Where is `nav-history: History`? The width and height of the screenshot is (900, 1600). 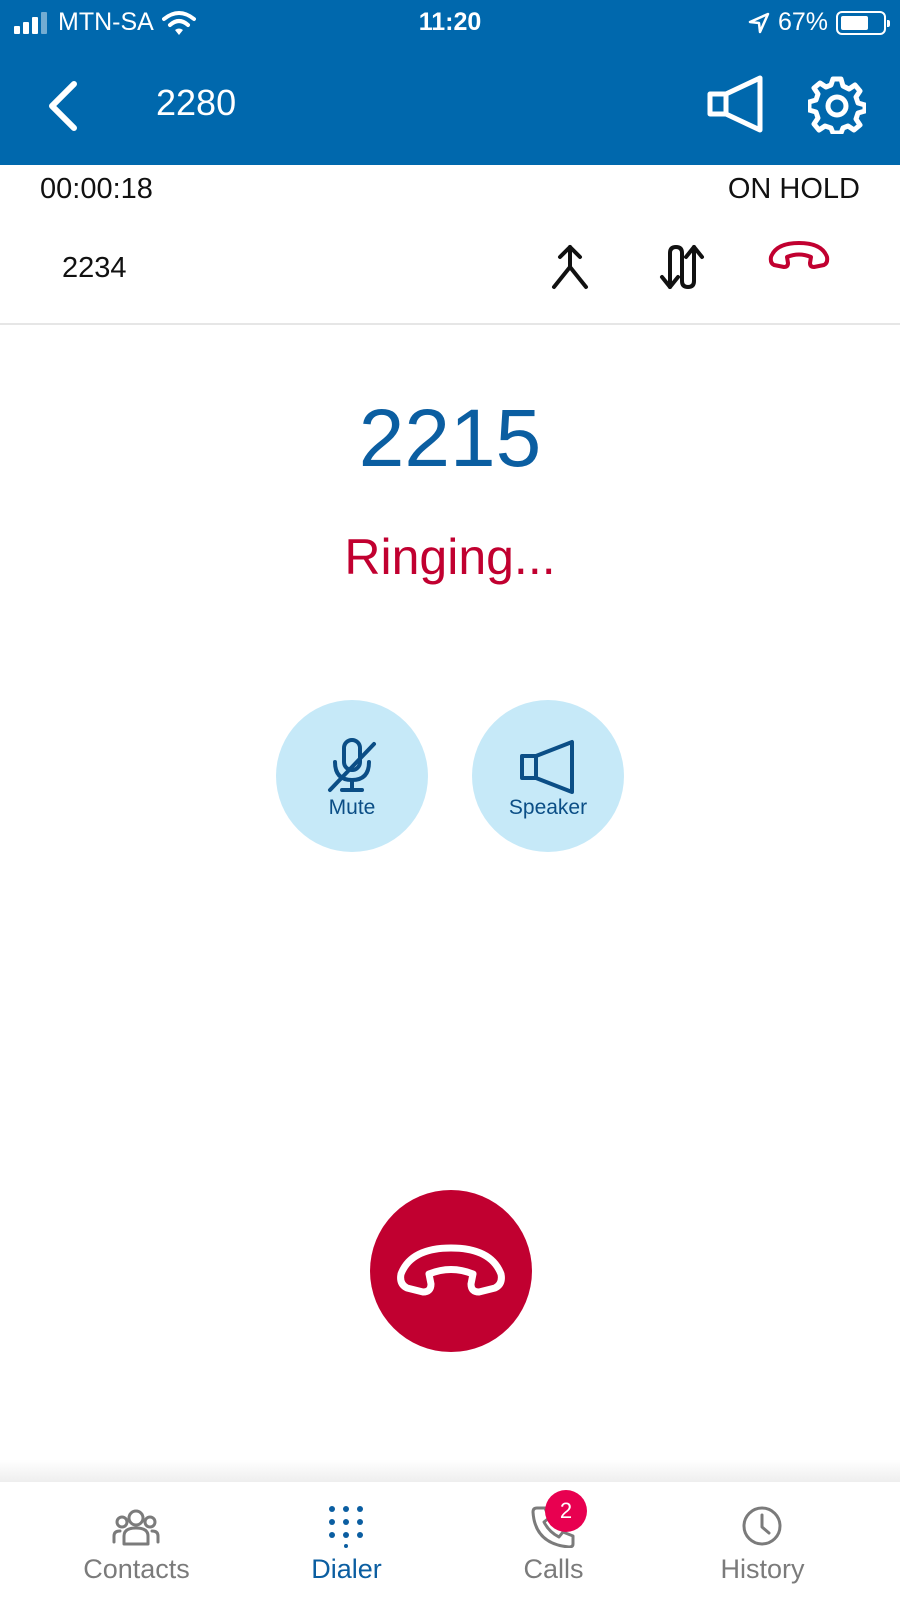
nav-history: History is located at coordinates (762, 1541).